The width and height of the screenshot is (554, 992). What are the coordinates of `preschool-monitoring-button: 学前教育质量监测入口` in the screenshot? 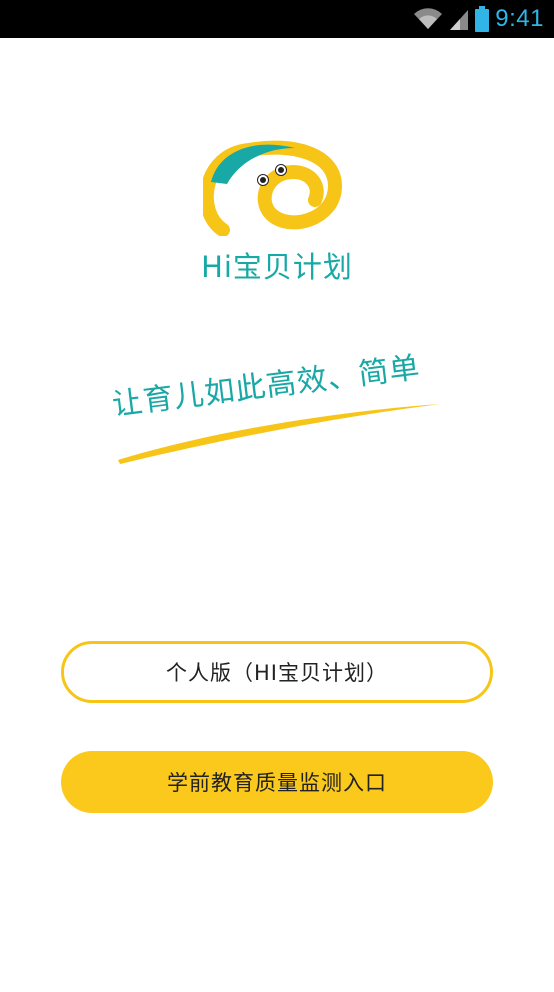 It's located at (277, 782).